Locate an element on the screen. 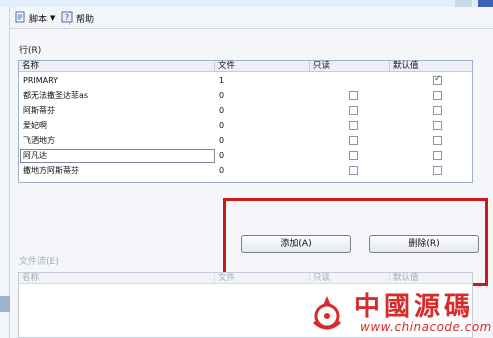 The width and height of the screenshot is (493, 338). row-name: 撒地方阿斯蒂芬 is located at coordinates (51, 170).